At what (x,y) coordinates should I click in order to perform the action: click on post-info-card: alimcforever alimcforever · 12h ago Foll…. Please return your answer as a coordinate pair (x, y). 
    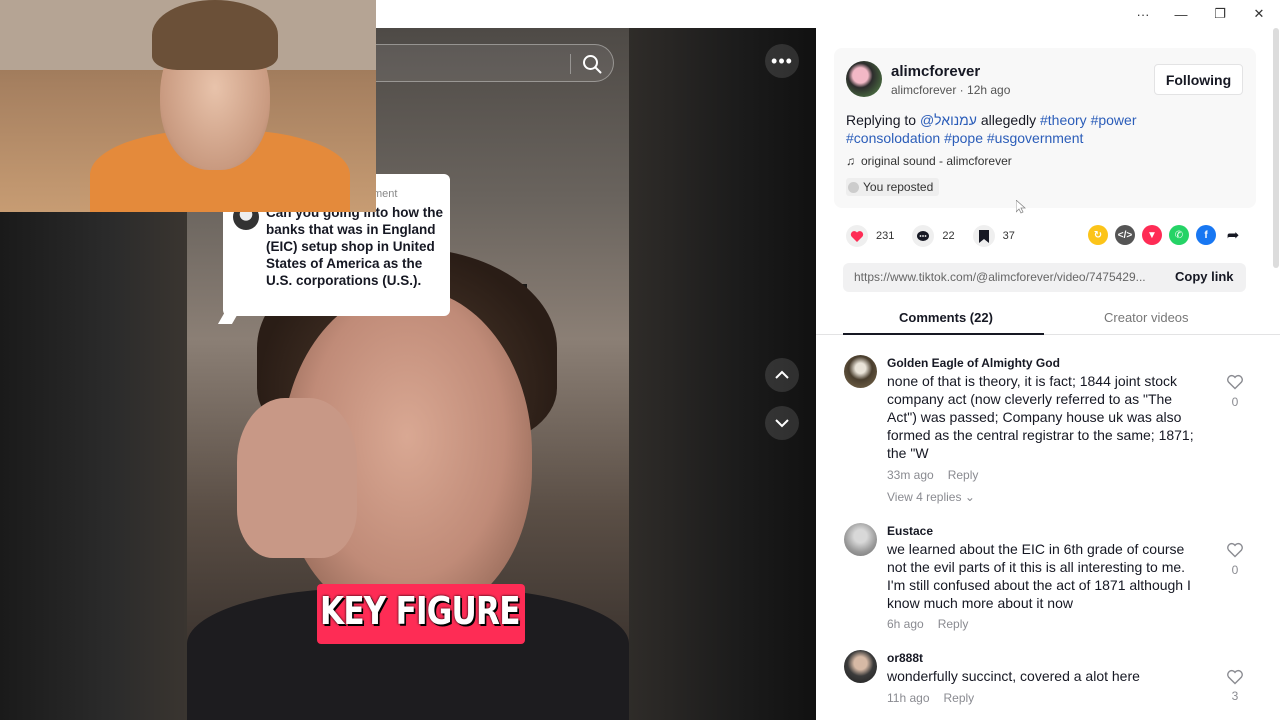
    Looking at the image, I should click on (1045, 131).